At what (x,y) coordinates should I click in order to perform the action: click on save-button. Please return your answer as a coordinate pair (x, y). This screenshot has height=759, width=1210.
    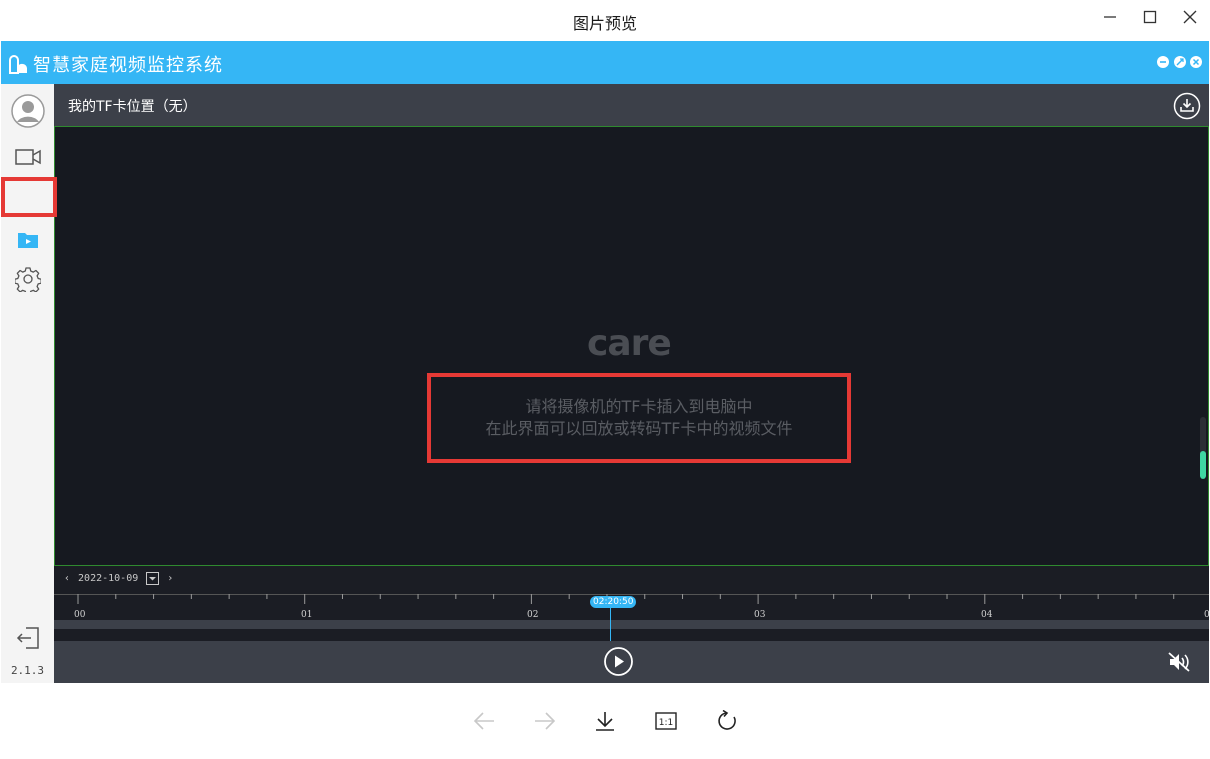
    Looking at the image, I should click on (605, 721).